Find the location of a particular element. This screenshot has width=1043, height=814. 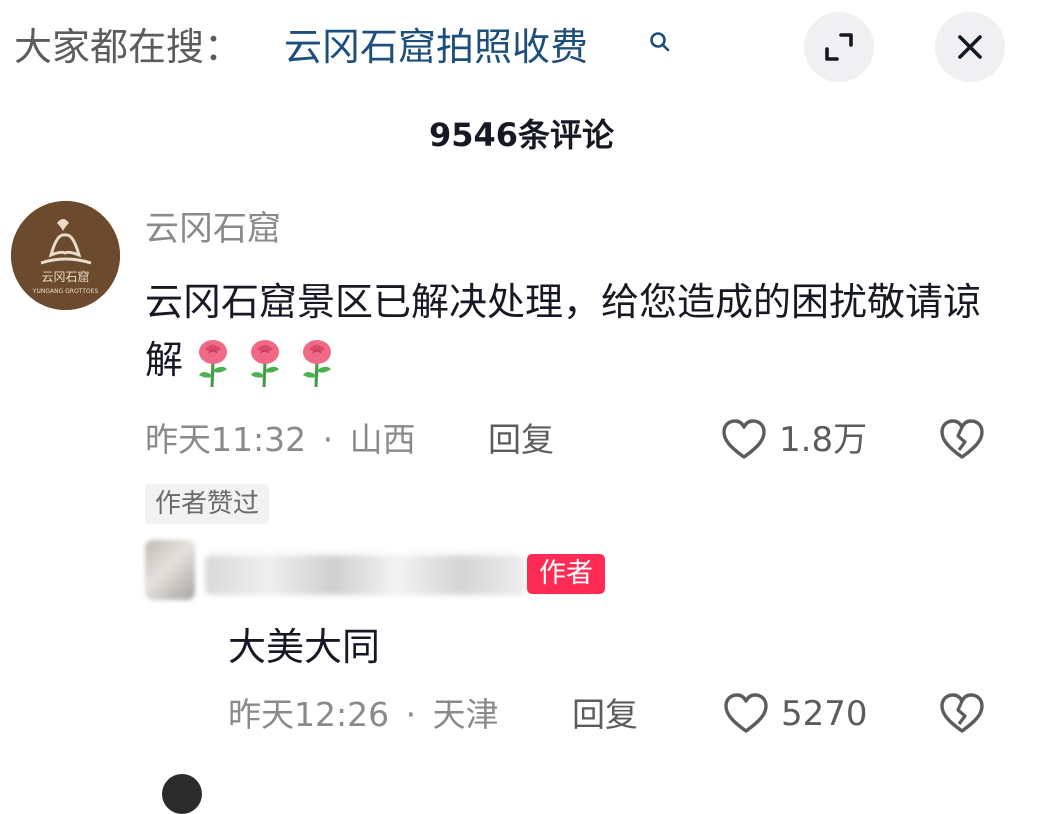

reply-avatar is located at coordinates (170, 570).